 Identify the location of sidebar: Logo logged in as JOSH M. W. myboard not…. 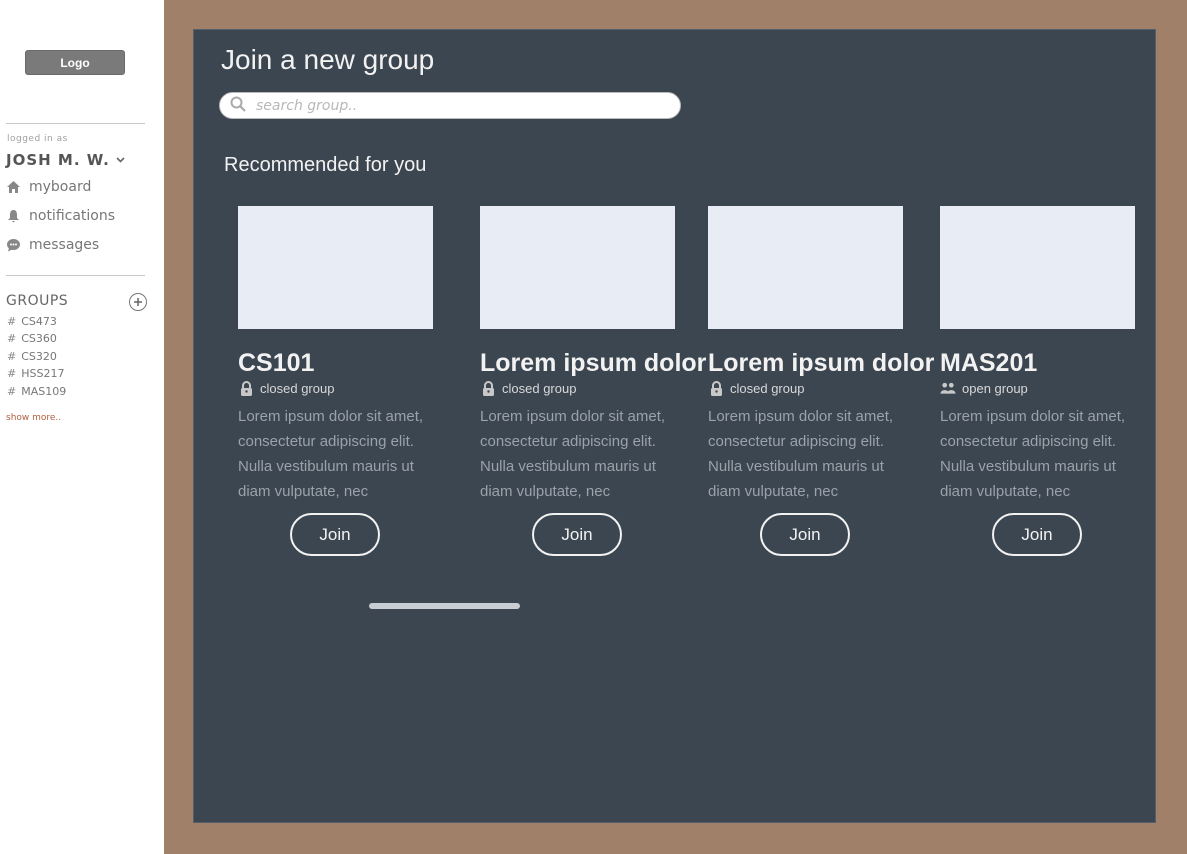
(82, 427).